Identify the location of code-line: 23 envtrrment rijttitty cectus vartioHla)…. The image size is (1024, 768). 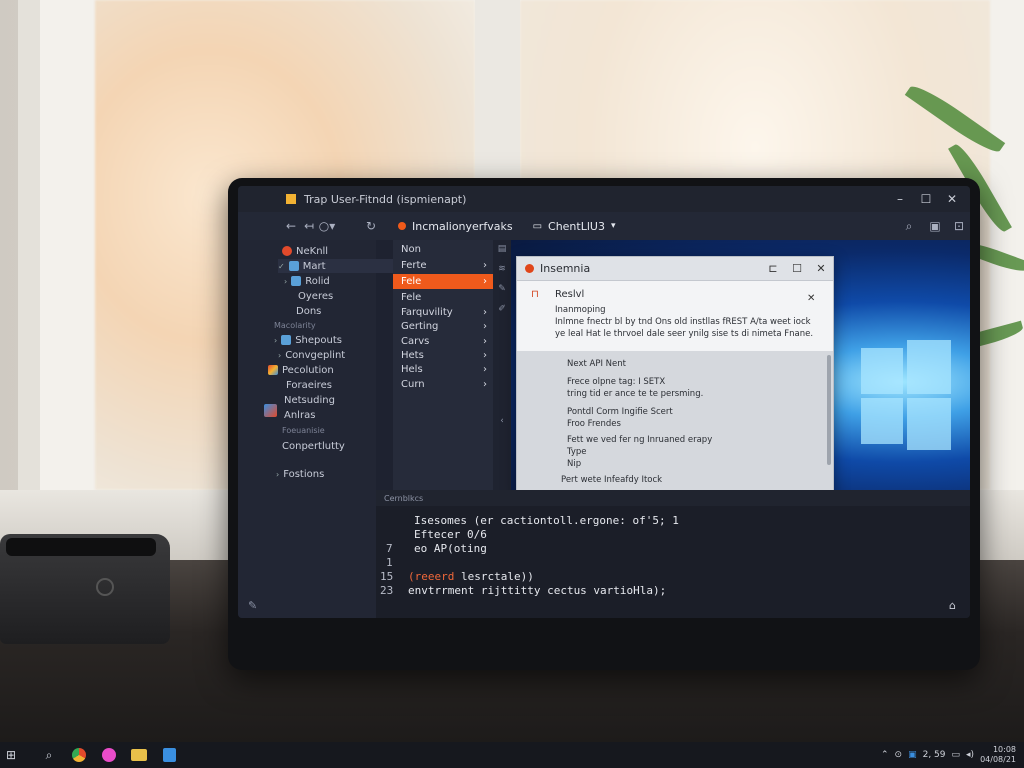
(523, 590).